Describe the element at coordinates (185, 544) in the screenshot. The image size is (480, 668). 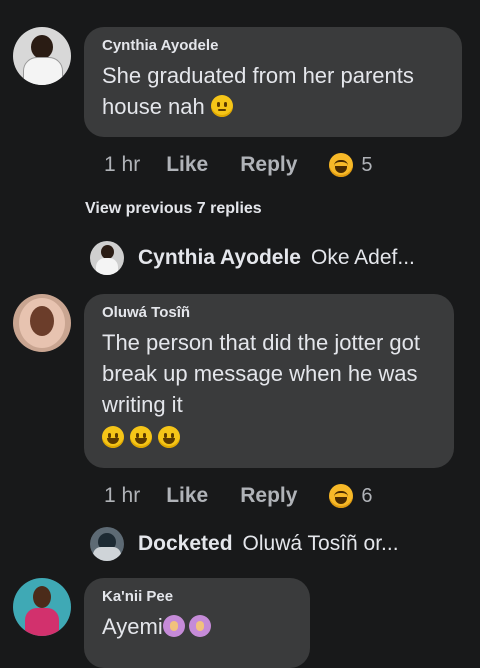
I see `reply-author: Docketed` at that location.